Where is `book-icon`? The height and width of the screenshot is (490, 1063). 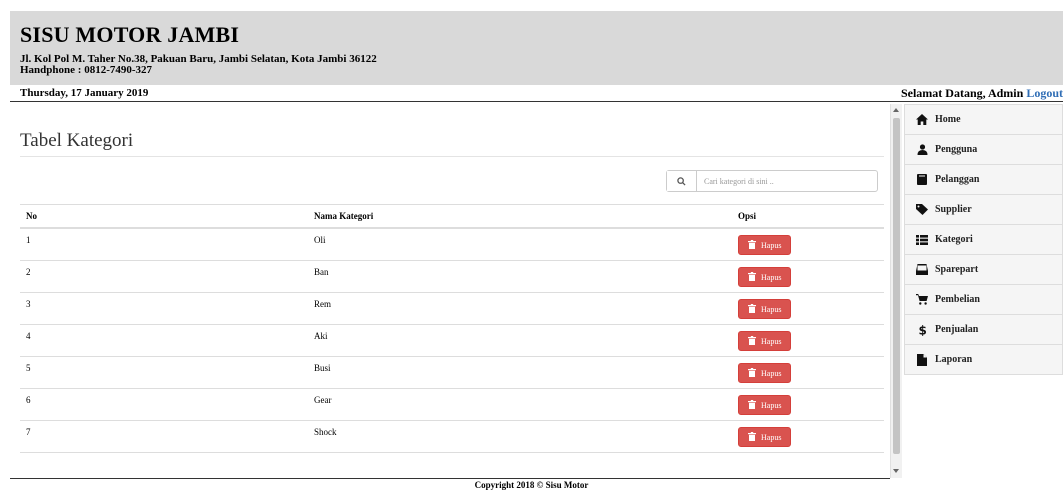
book-icon is located at coordinates (922, 180).